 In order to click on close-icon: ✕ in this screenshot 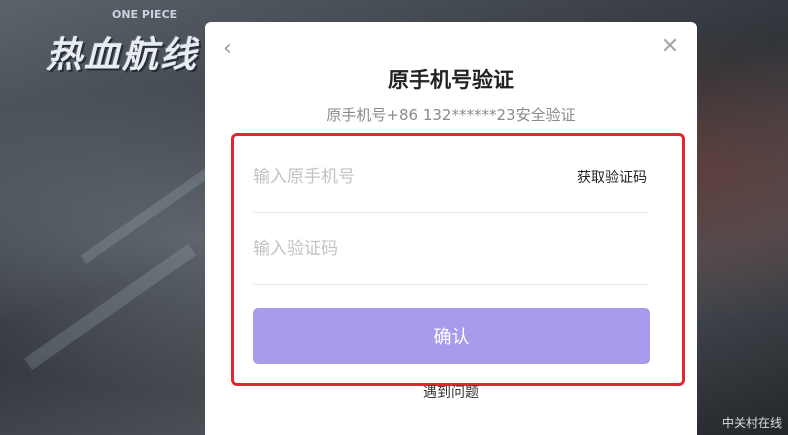, I will do `click(670, 46)`.